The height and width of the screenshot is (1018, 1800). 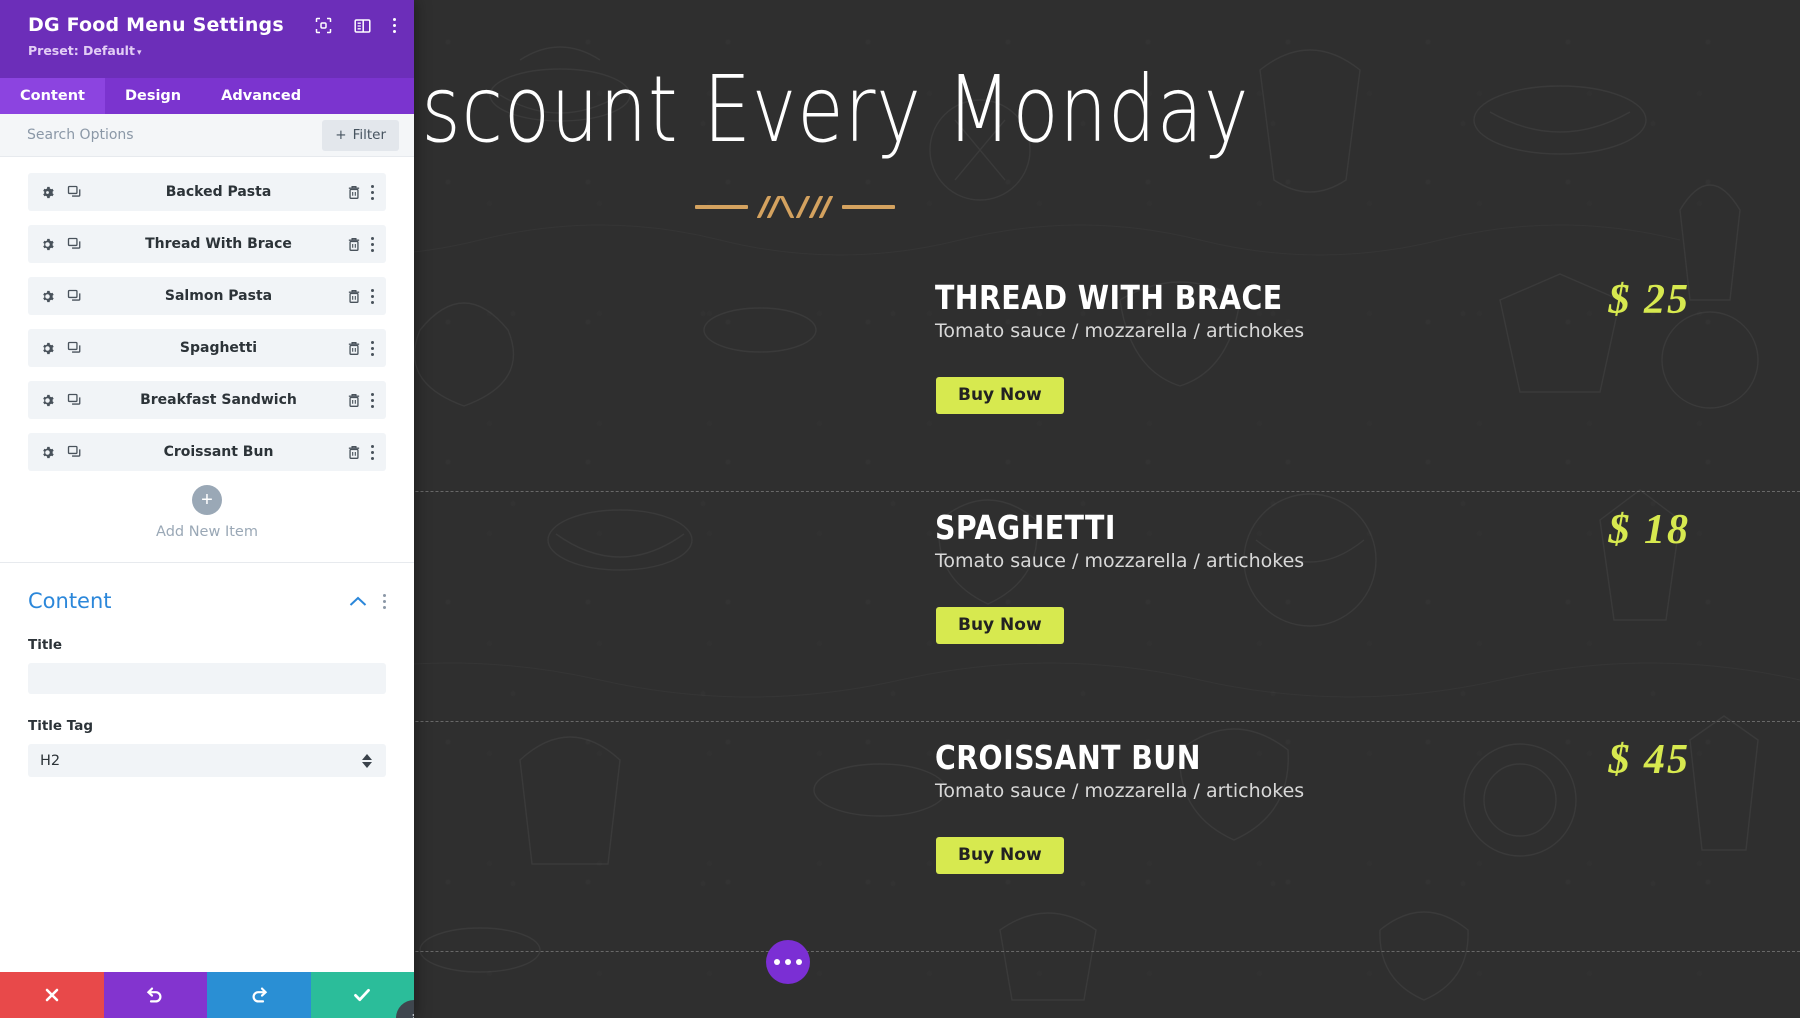 What do you see at coordinates (367, 601) in the screenshot?
I see `section-header-icons` at bounding box center [367, 601].